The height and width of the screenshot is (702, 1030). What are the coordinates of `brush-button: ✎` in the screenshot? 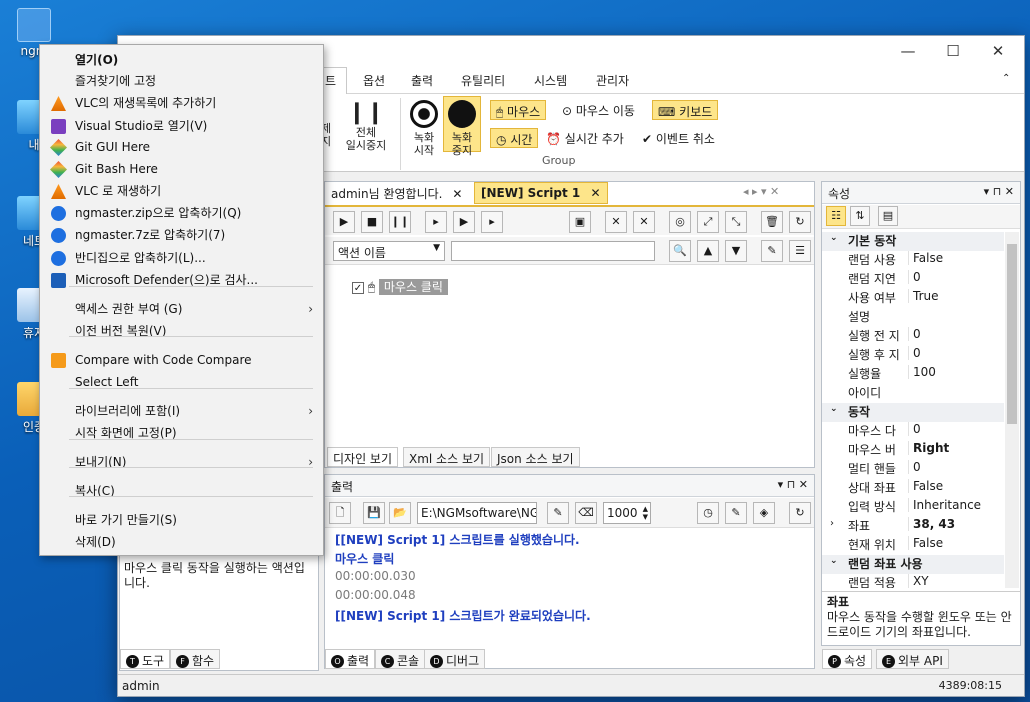 It's located at (736, 513).